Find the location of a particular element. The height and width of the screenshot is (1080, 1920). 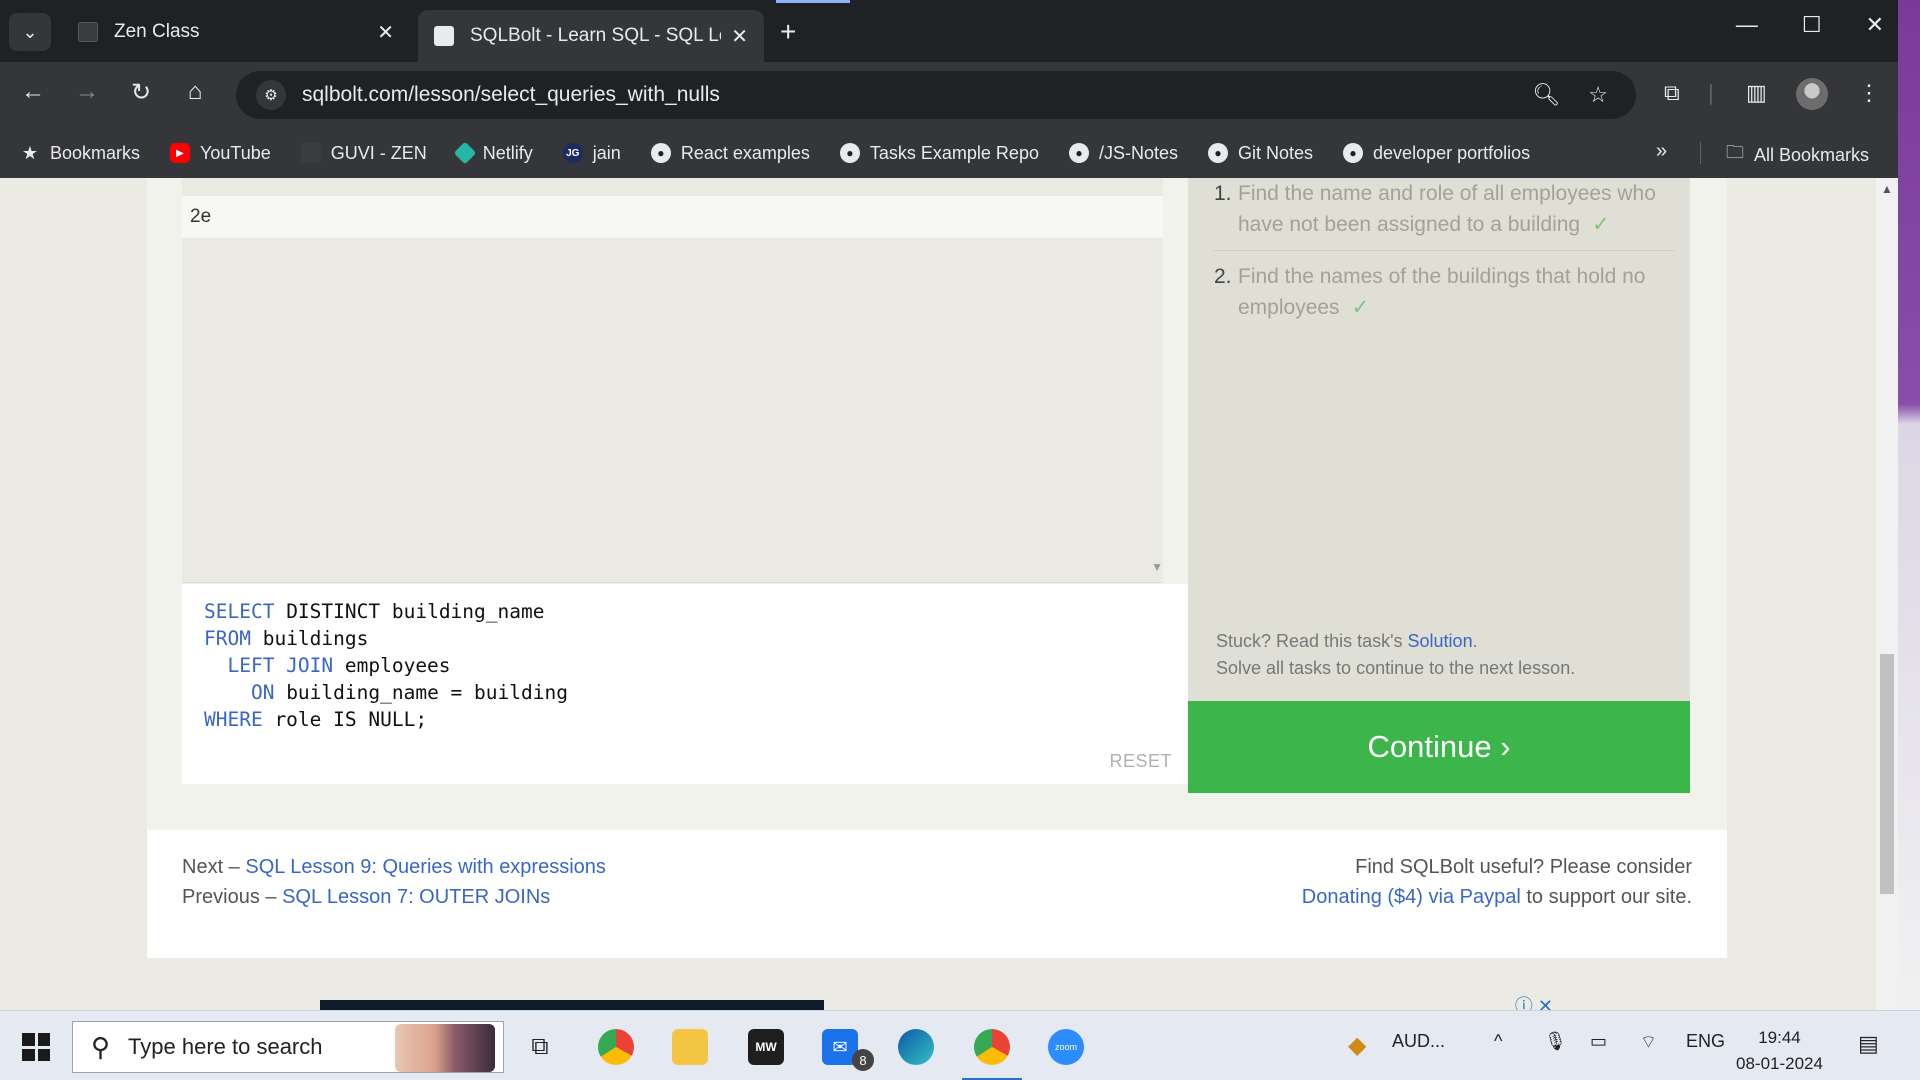

language-indicator: ENG is located at coordinates (1705, 1041).